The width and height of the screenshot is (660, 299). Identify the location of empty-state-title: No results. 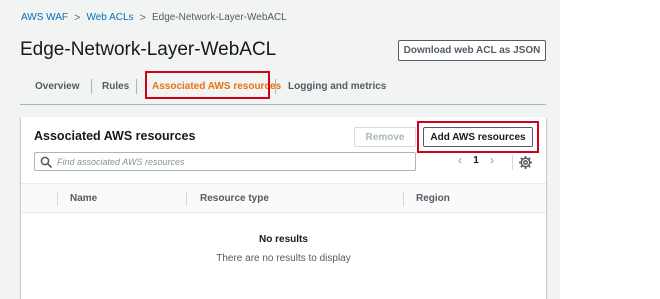
(283, 239).